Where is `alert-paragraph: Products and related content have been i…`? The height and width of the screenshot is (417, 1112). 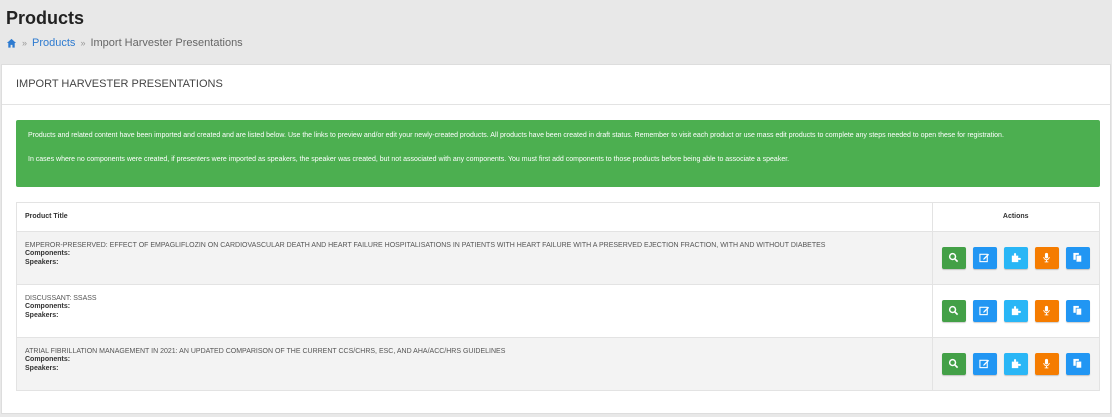
alert-paragraph: Products and related content have been i… is located at coordinates (516, 135).